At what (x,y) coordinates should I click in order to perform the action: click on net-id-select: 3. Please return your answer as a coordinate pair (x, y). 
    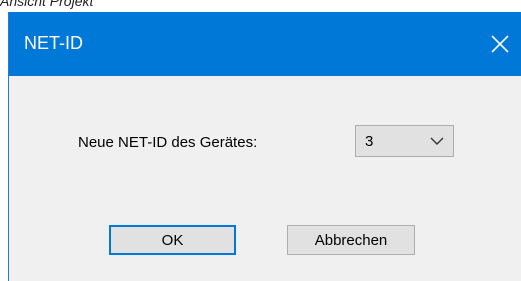
    Looking at the image, I should click on (404, 141).